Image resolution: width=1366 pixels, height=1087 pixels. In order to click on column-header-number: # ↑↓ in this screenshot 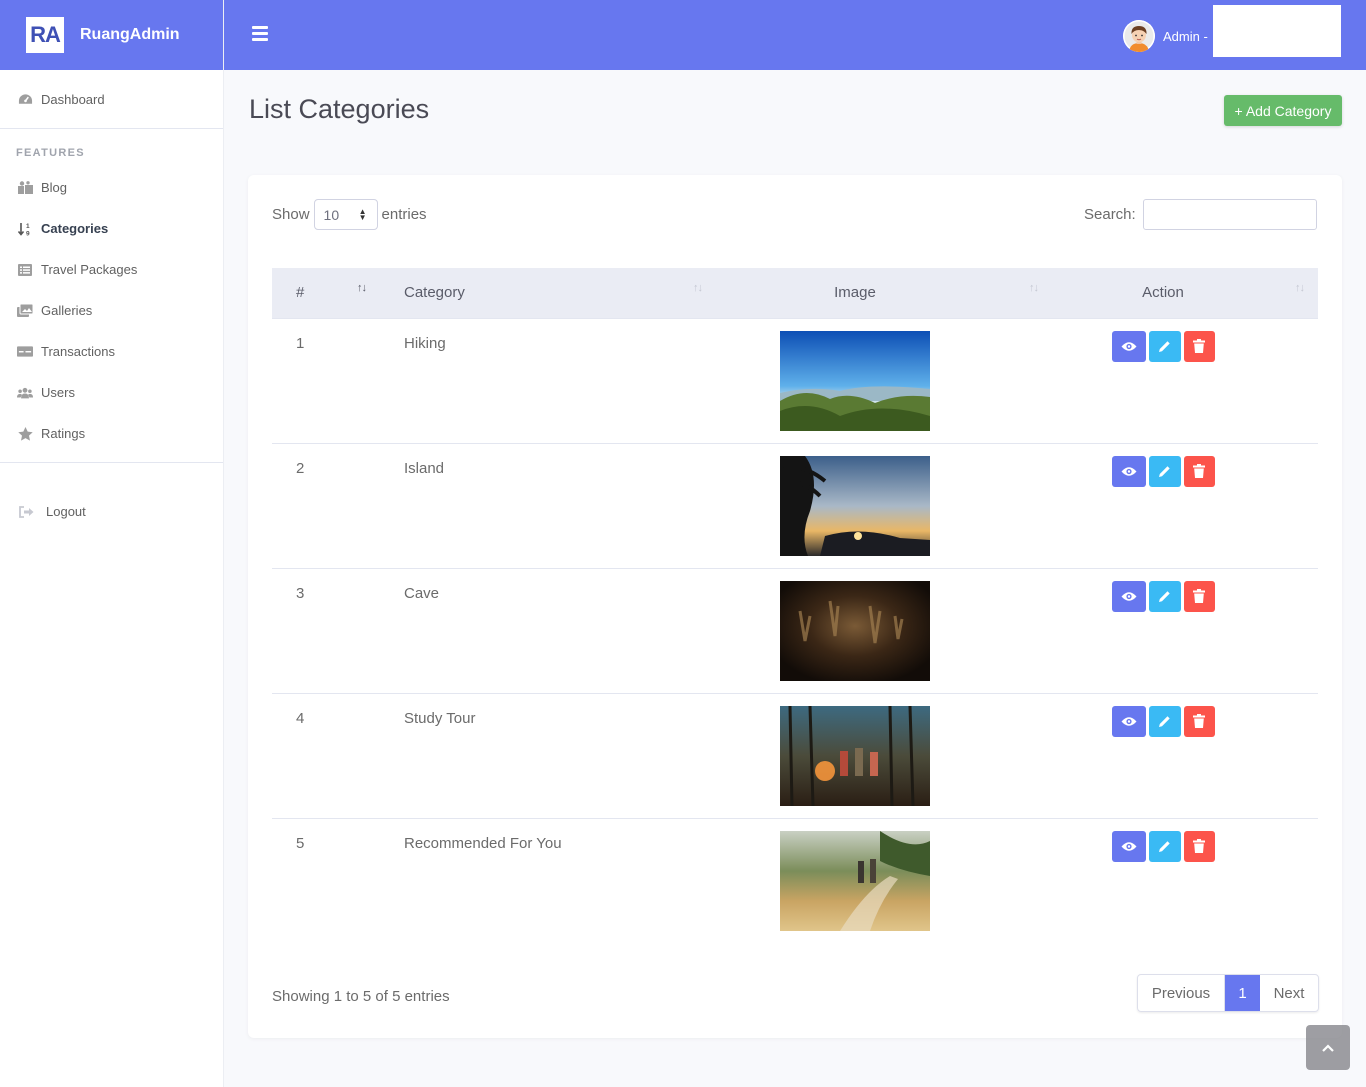, I will do `click(326, 293)`.